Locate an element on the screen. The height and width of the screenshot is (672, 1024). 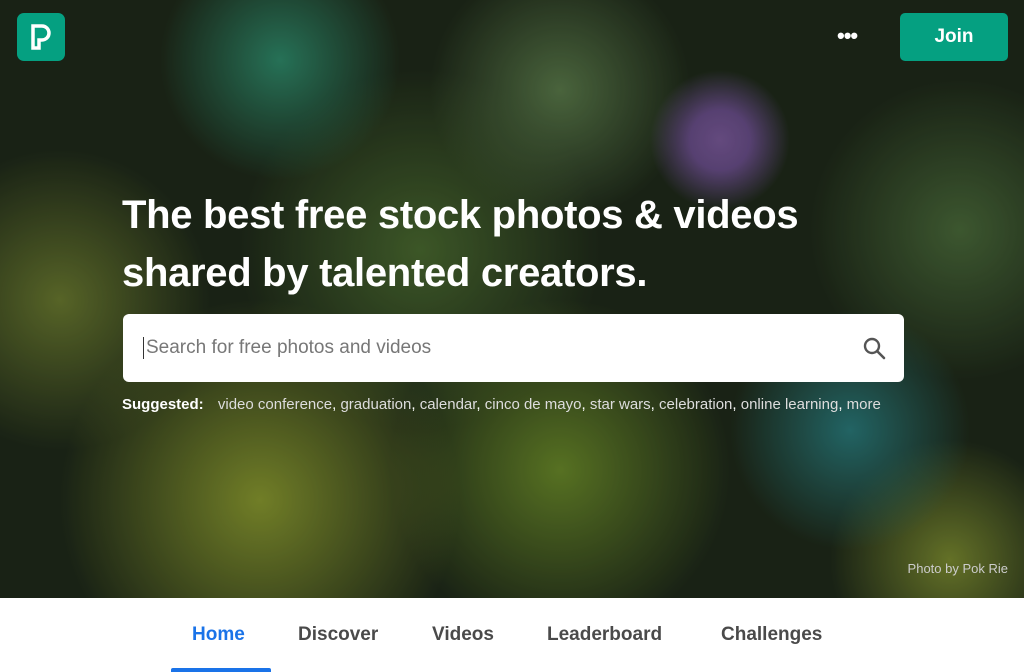
suggestion-link: celebration is located at coordinates (695, 404).